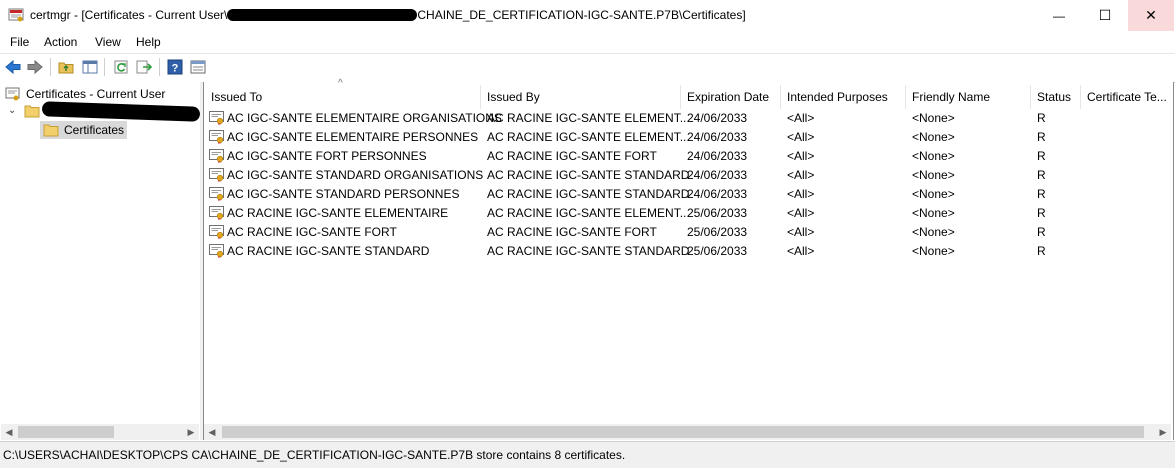 The image size is (1175, 468). I want to click on cell-issued-to: AC RACINE IGC-SANTE FORT, so click(312, 232).